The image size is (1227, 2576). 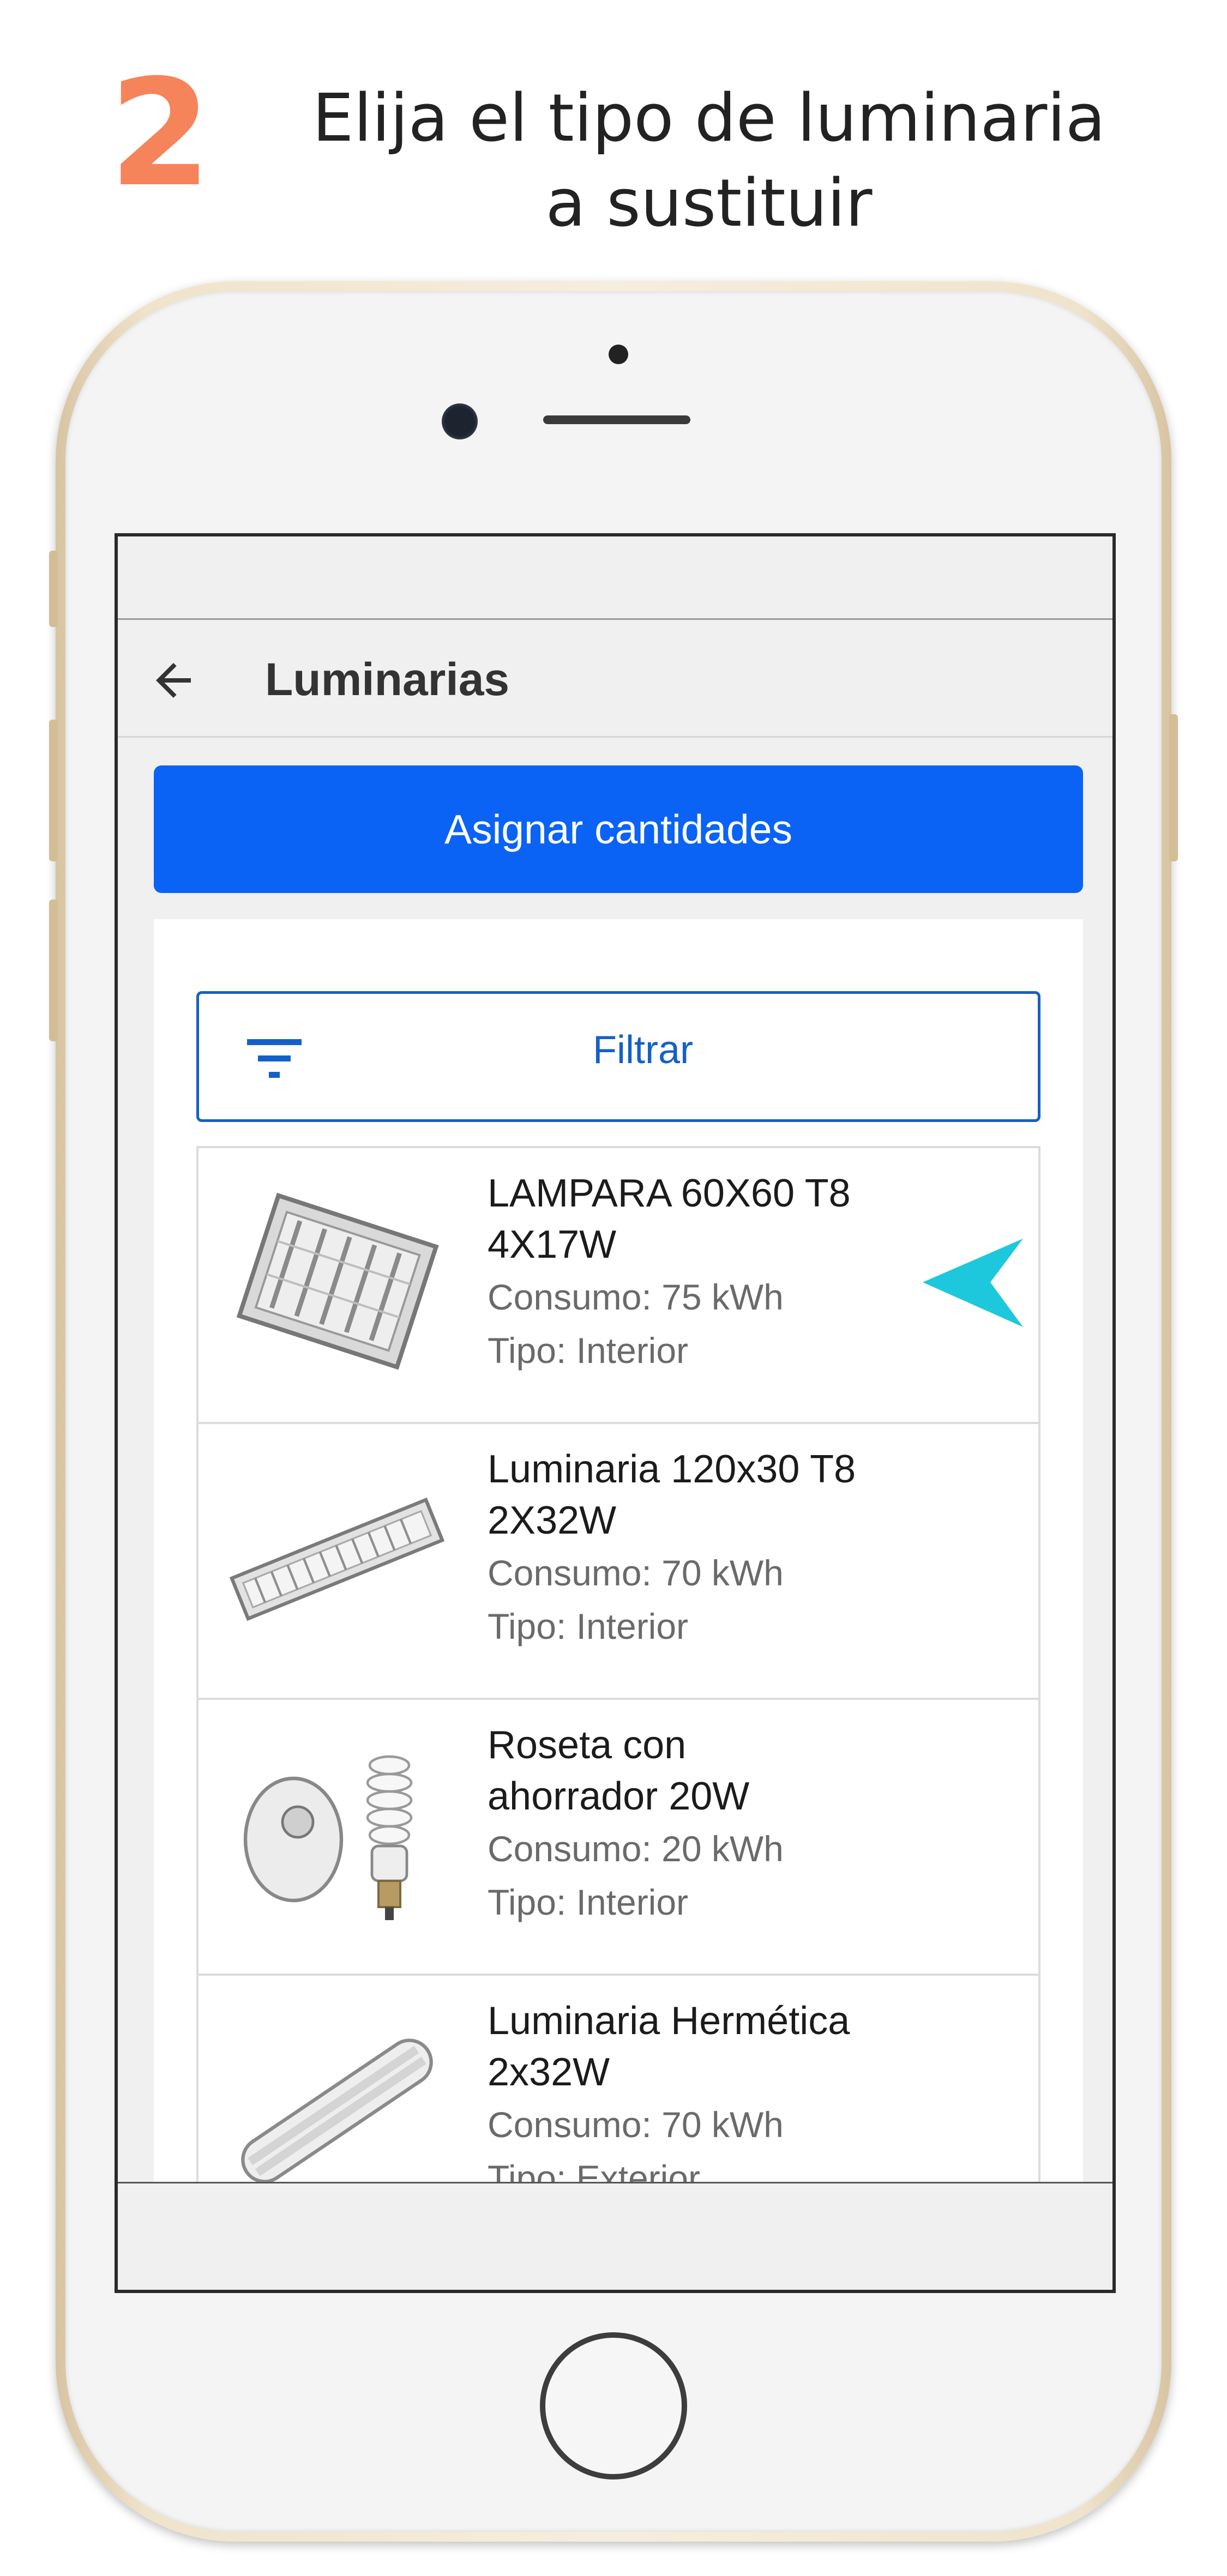 I want to click on item-name-line1: Roseta con, so click(x=587, y=1745).